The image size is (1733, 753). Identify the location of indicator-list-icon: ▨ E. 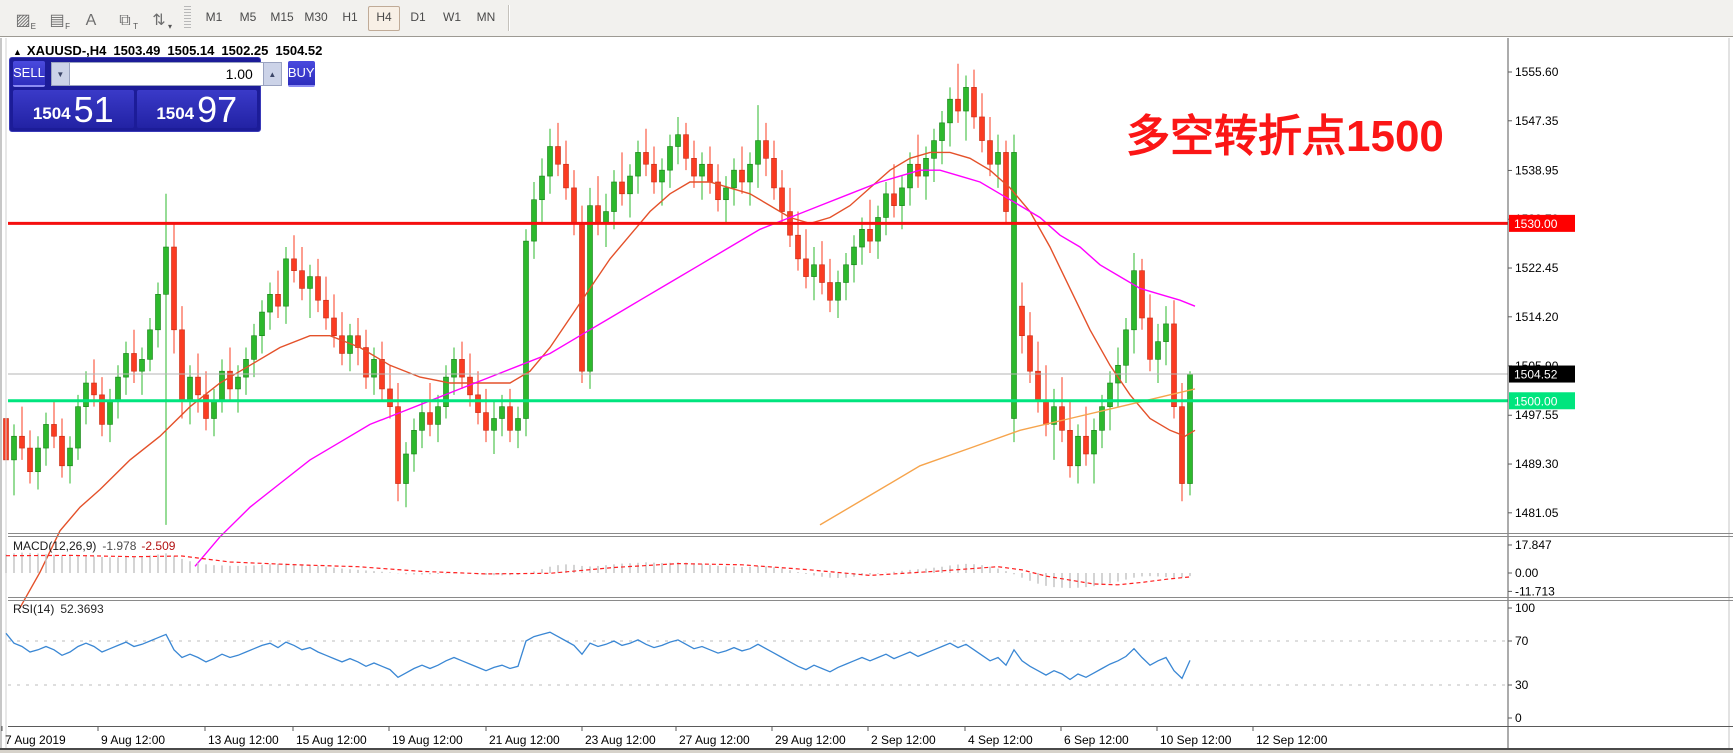
(23, 18).